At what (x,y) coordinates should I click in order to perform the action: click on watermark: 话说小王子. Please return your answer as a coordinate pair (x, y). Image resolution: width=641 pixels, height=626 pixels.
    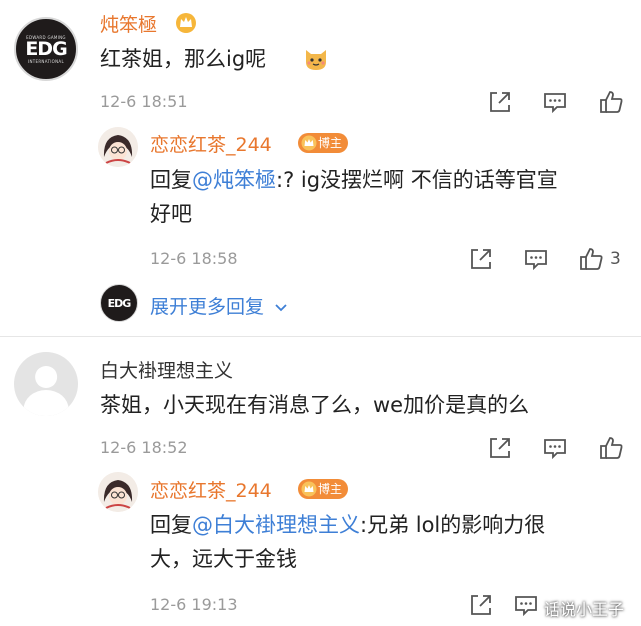
    Looking at the image, I should click on (584, 609).